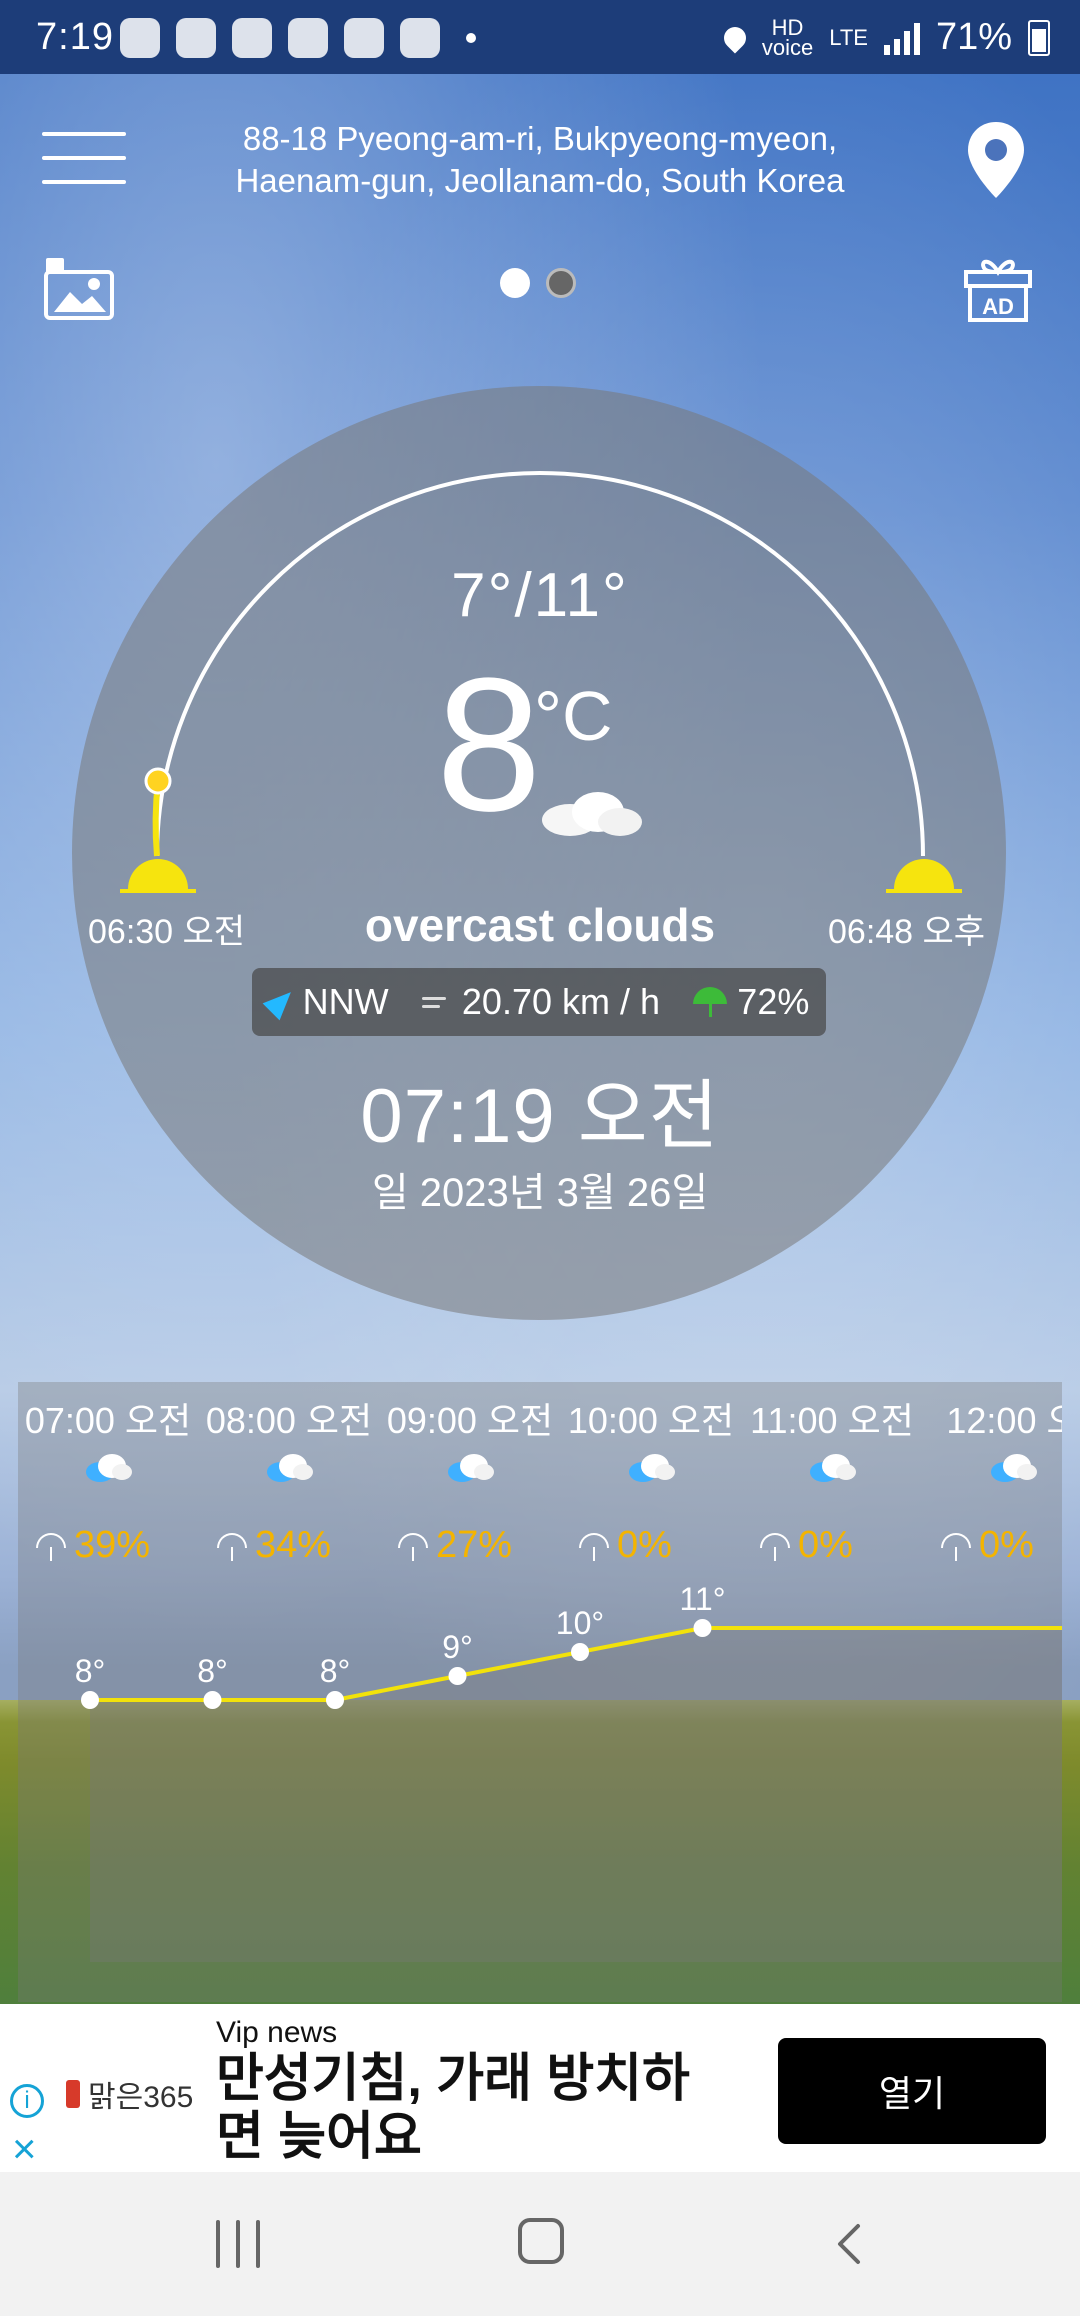  I want to click on precip-value: 39%, so click(112, 1545).